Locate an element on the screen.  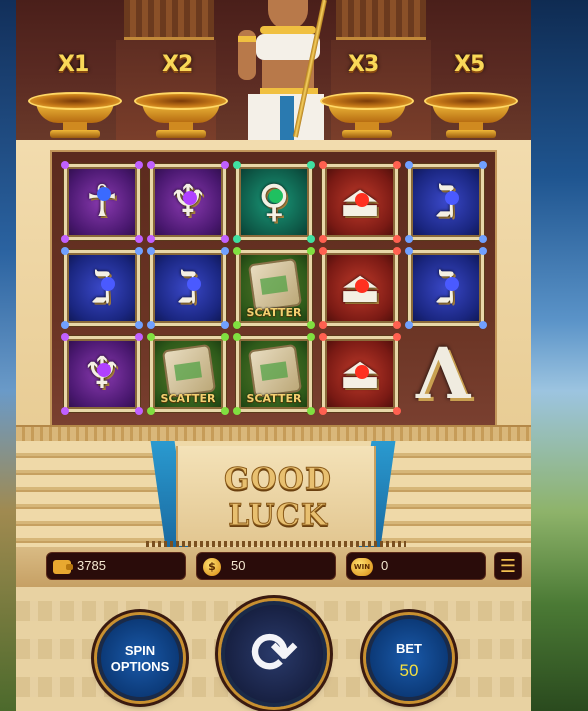
win-icon: WIN is located at coordinates (362, 567).